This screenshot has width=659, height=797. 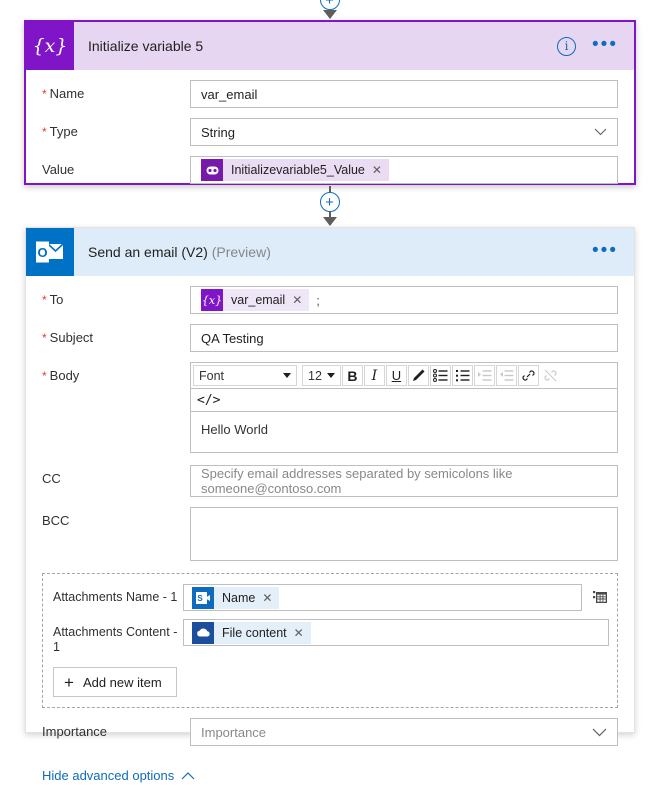 I want to click on token-chip-label: Initializevariable5_Value, so click(x=298, y=170).